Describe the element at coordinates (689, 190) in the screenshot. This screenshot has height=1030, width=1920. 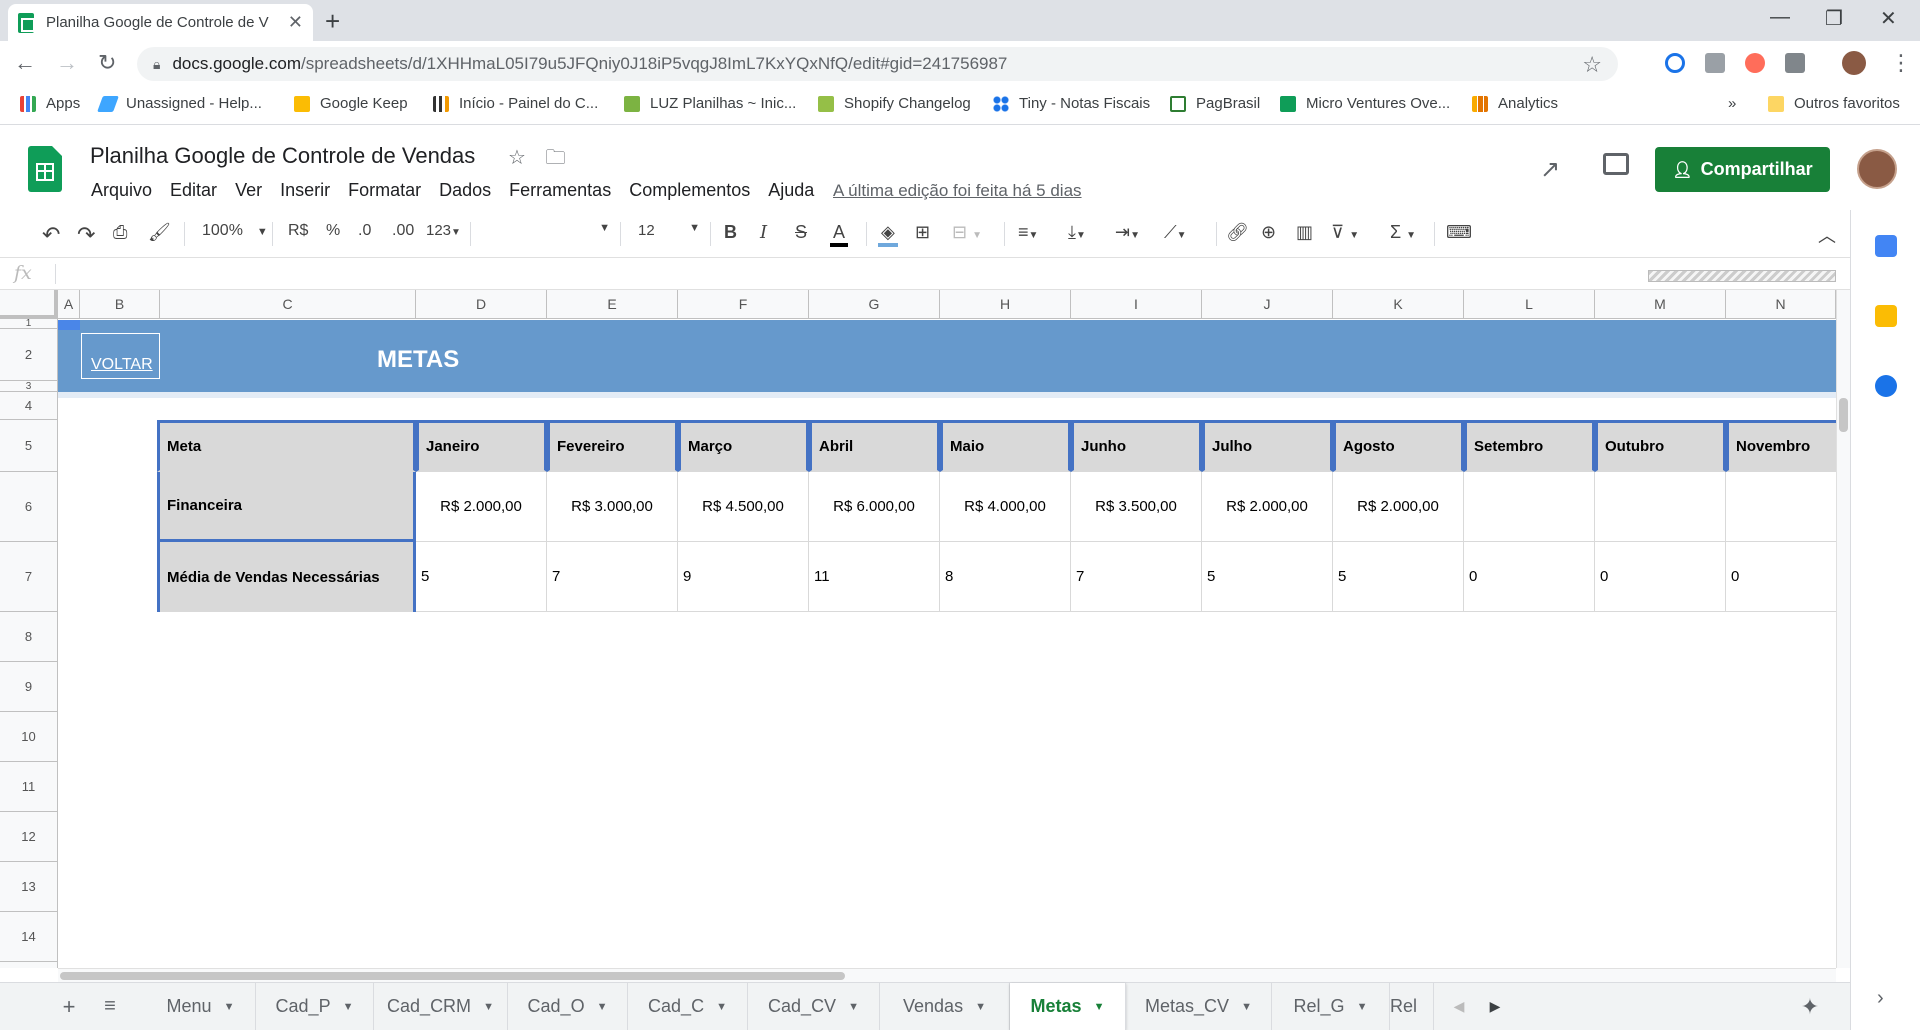
I see `menu-complementos: Complementos` at that location.